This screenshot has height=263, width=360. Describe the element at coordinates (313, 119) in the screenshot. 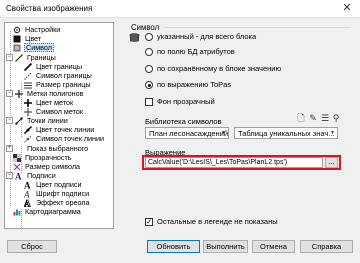

I see `edit-pencil-icon: ✎` at that location.